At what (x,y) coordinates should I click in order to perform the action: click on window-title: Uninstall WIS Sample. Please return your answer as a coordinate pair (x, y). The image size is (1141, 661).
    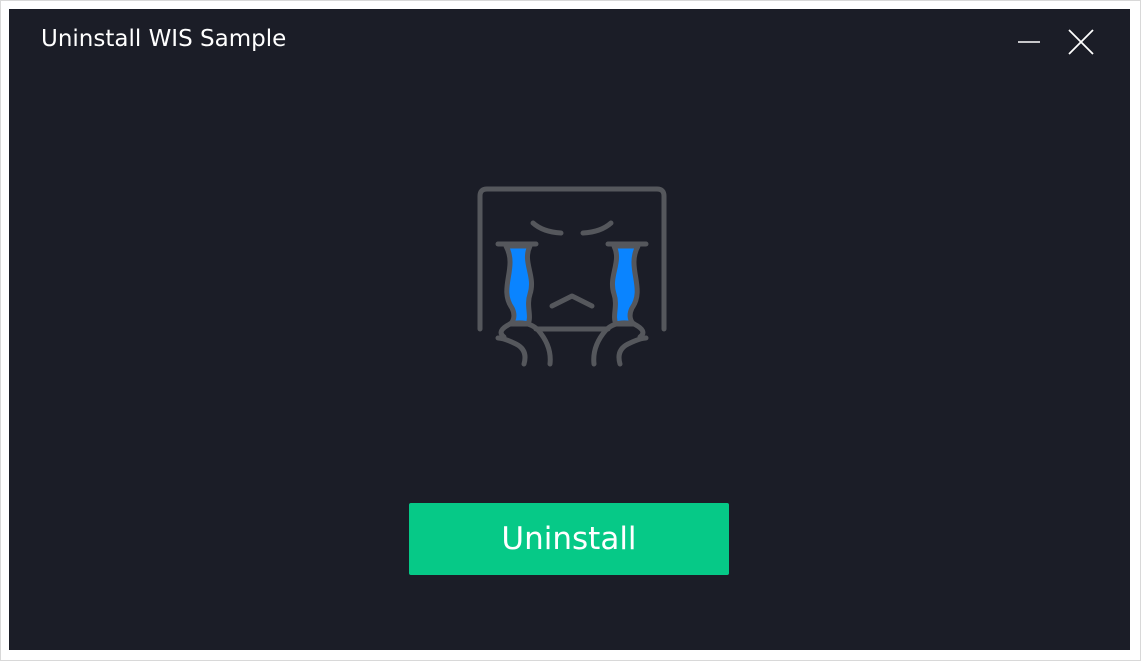
    Looking at the image, I should click on (164, 39).